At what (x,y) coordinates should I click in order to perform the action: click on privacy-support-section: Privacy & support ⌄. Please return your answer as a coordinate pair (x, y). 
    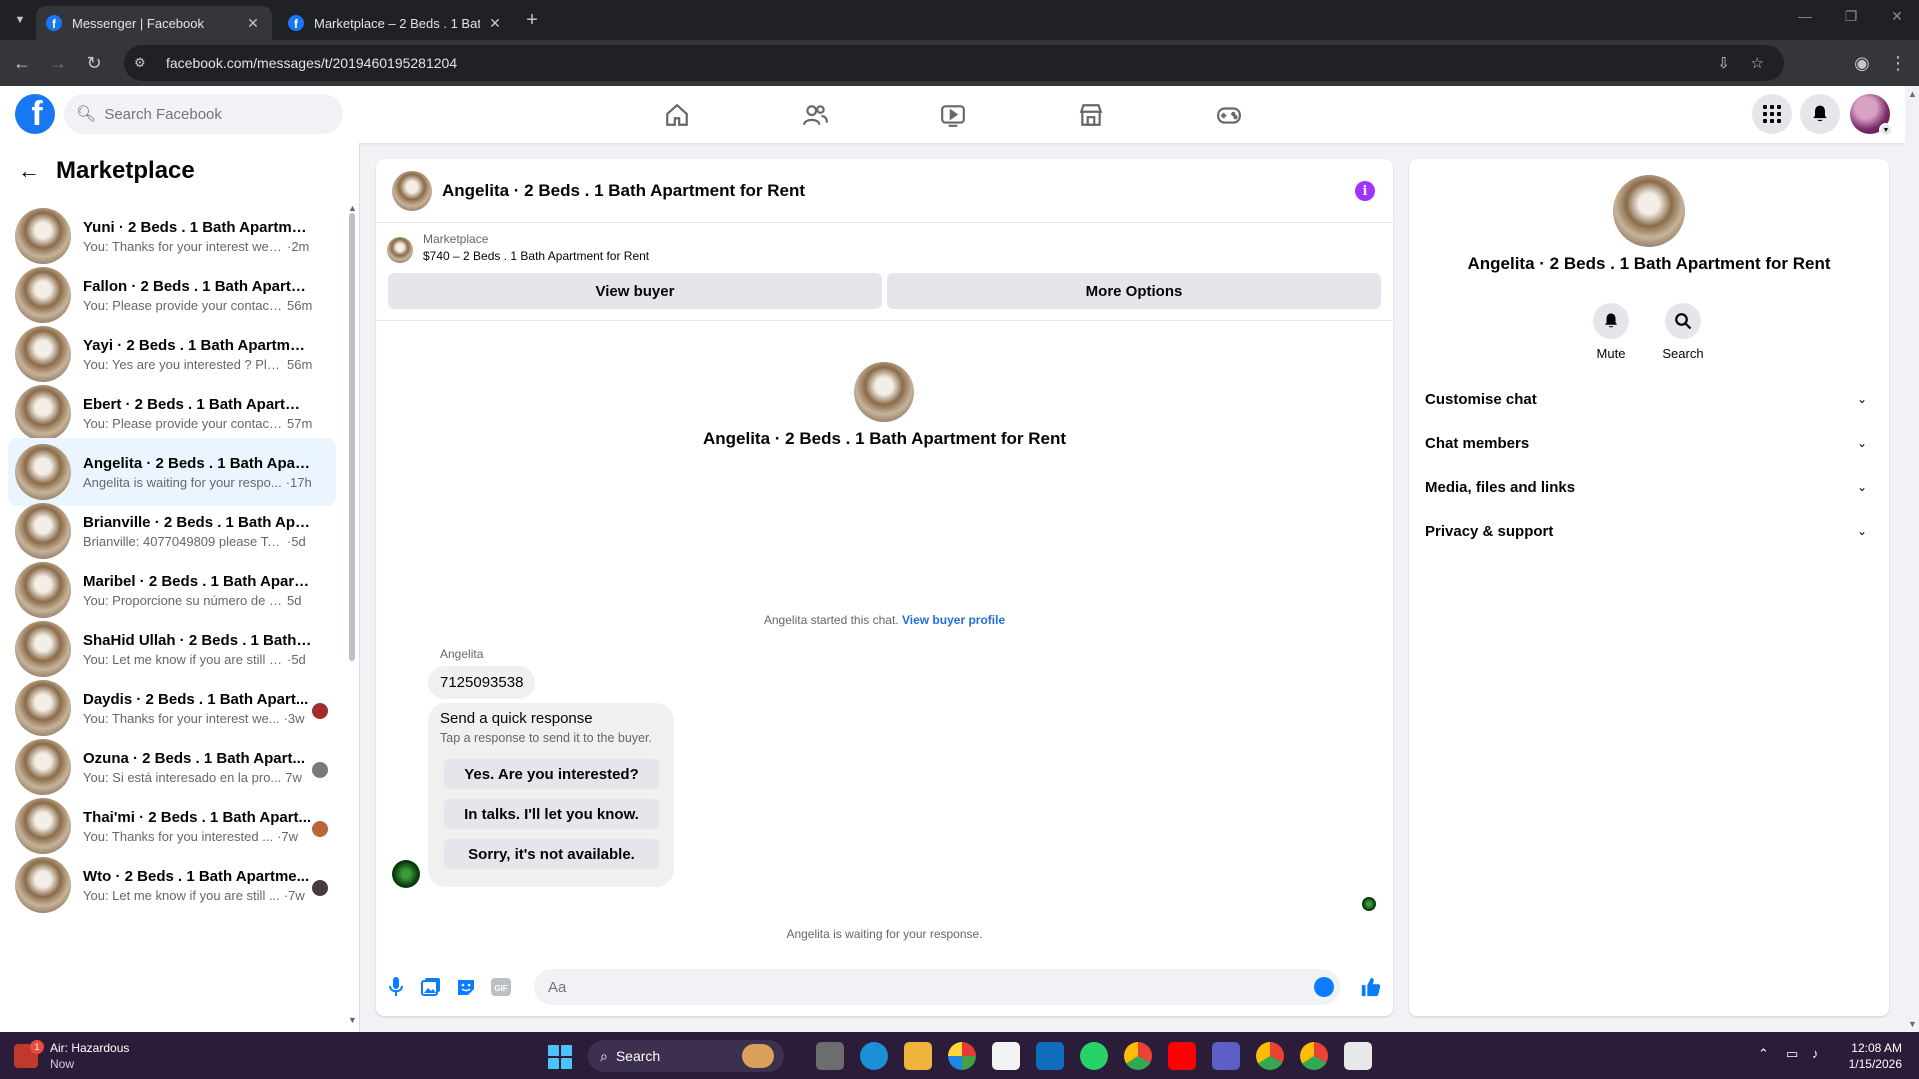
    Looking at the image, I should click on (1649, 531).